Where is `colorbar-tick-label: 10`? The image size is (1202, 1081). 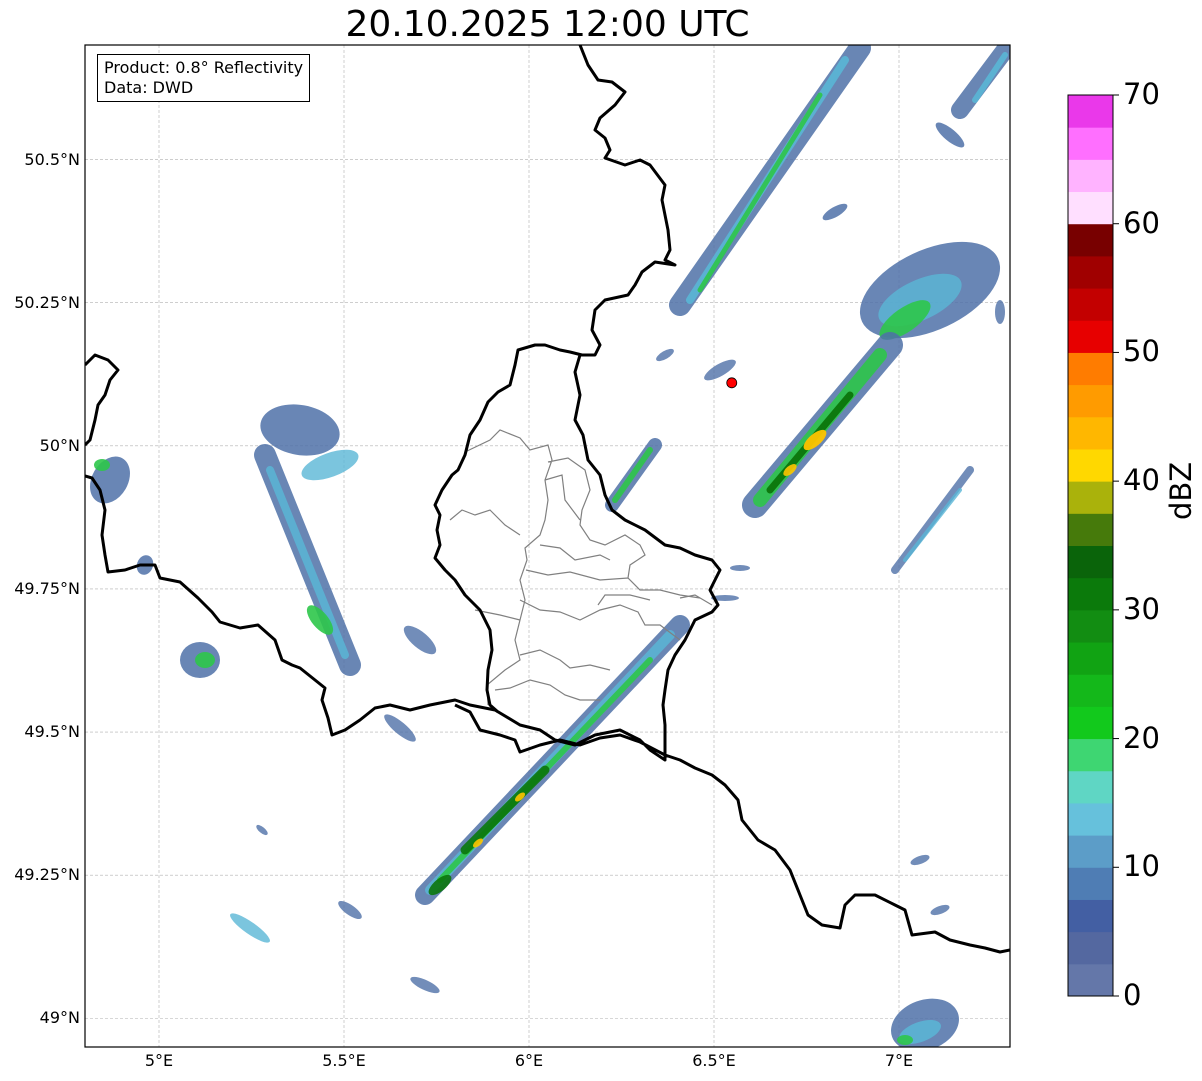
colorbar-tick-label: 10 is located at coordinates (1141, 866).